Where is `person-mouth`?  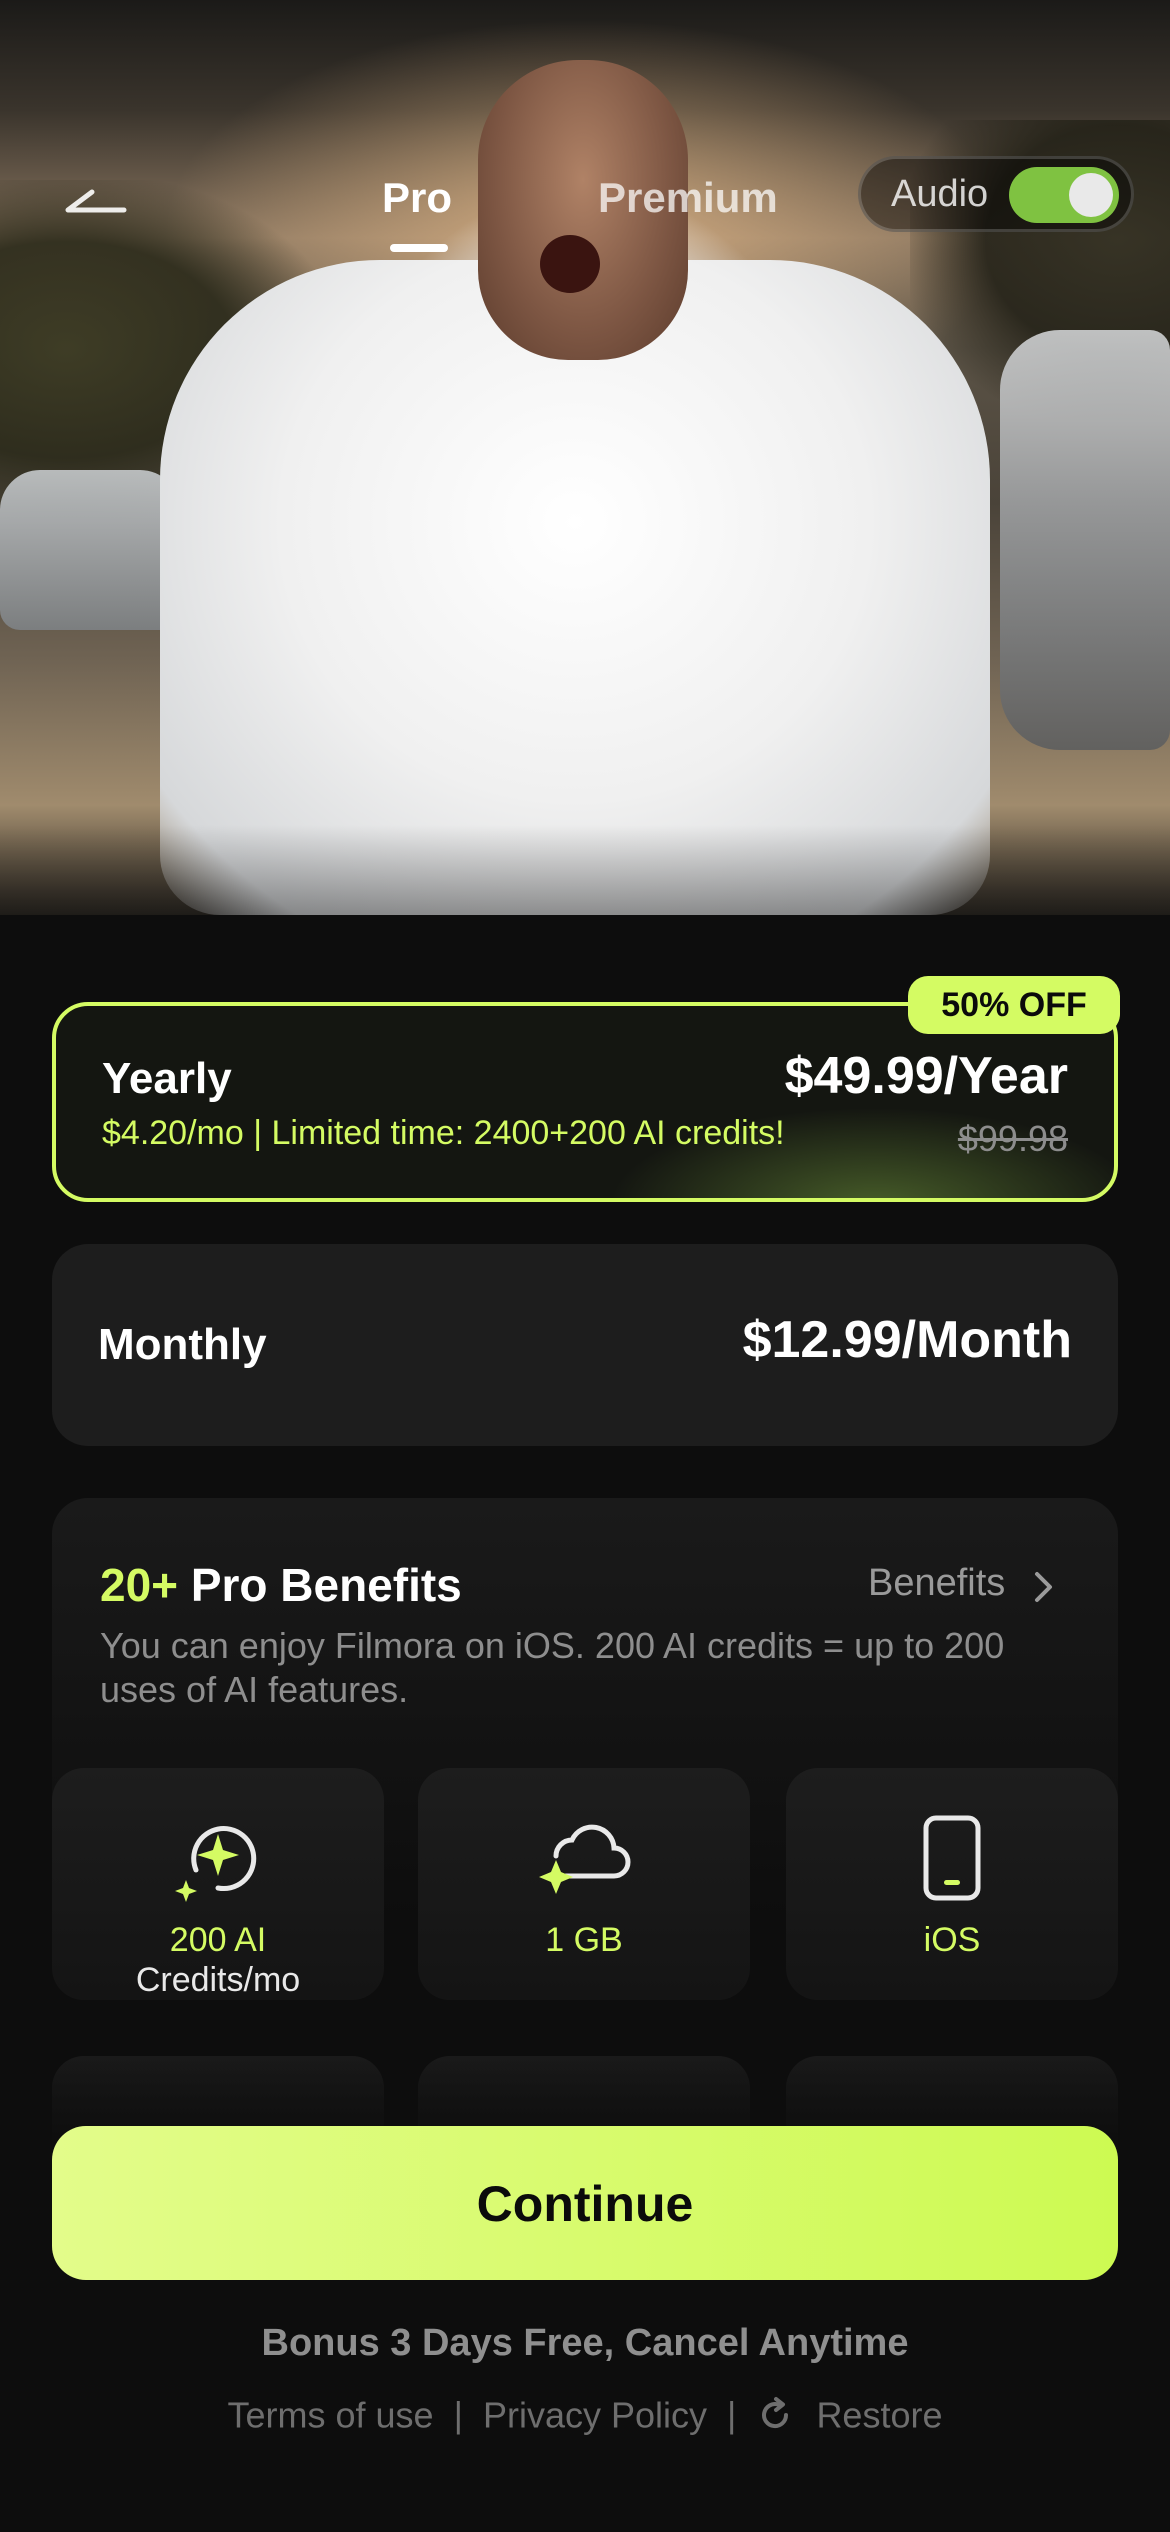
person-mouth is located at coordinates (570, 264).